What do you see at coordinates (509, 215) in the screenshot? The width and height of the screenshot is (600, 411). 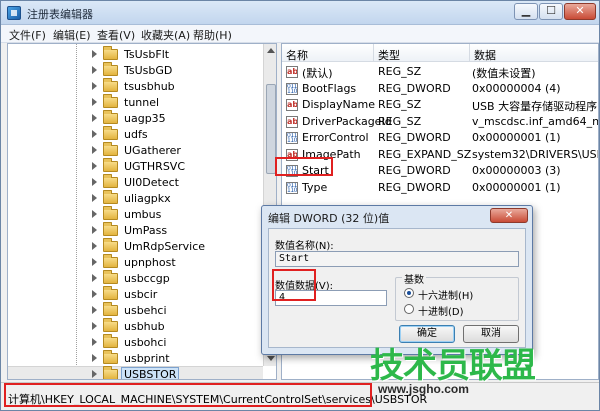 I see `dialog-close-button: ✕` at bounding box center [509, 215].